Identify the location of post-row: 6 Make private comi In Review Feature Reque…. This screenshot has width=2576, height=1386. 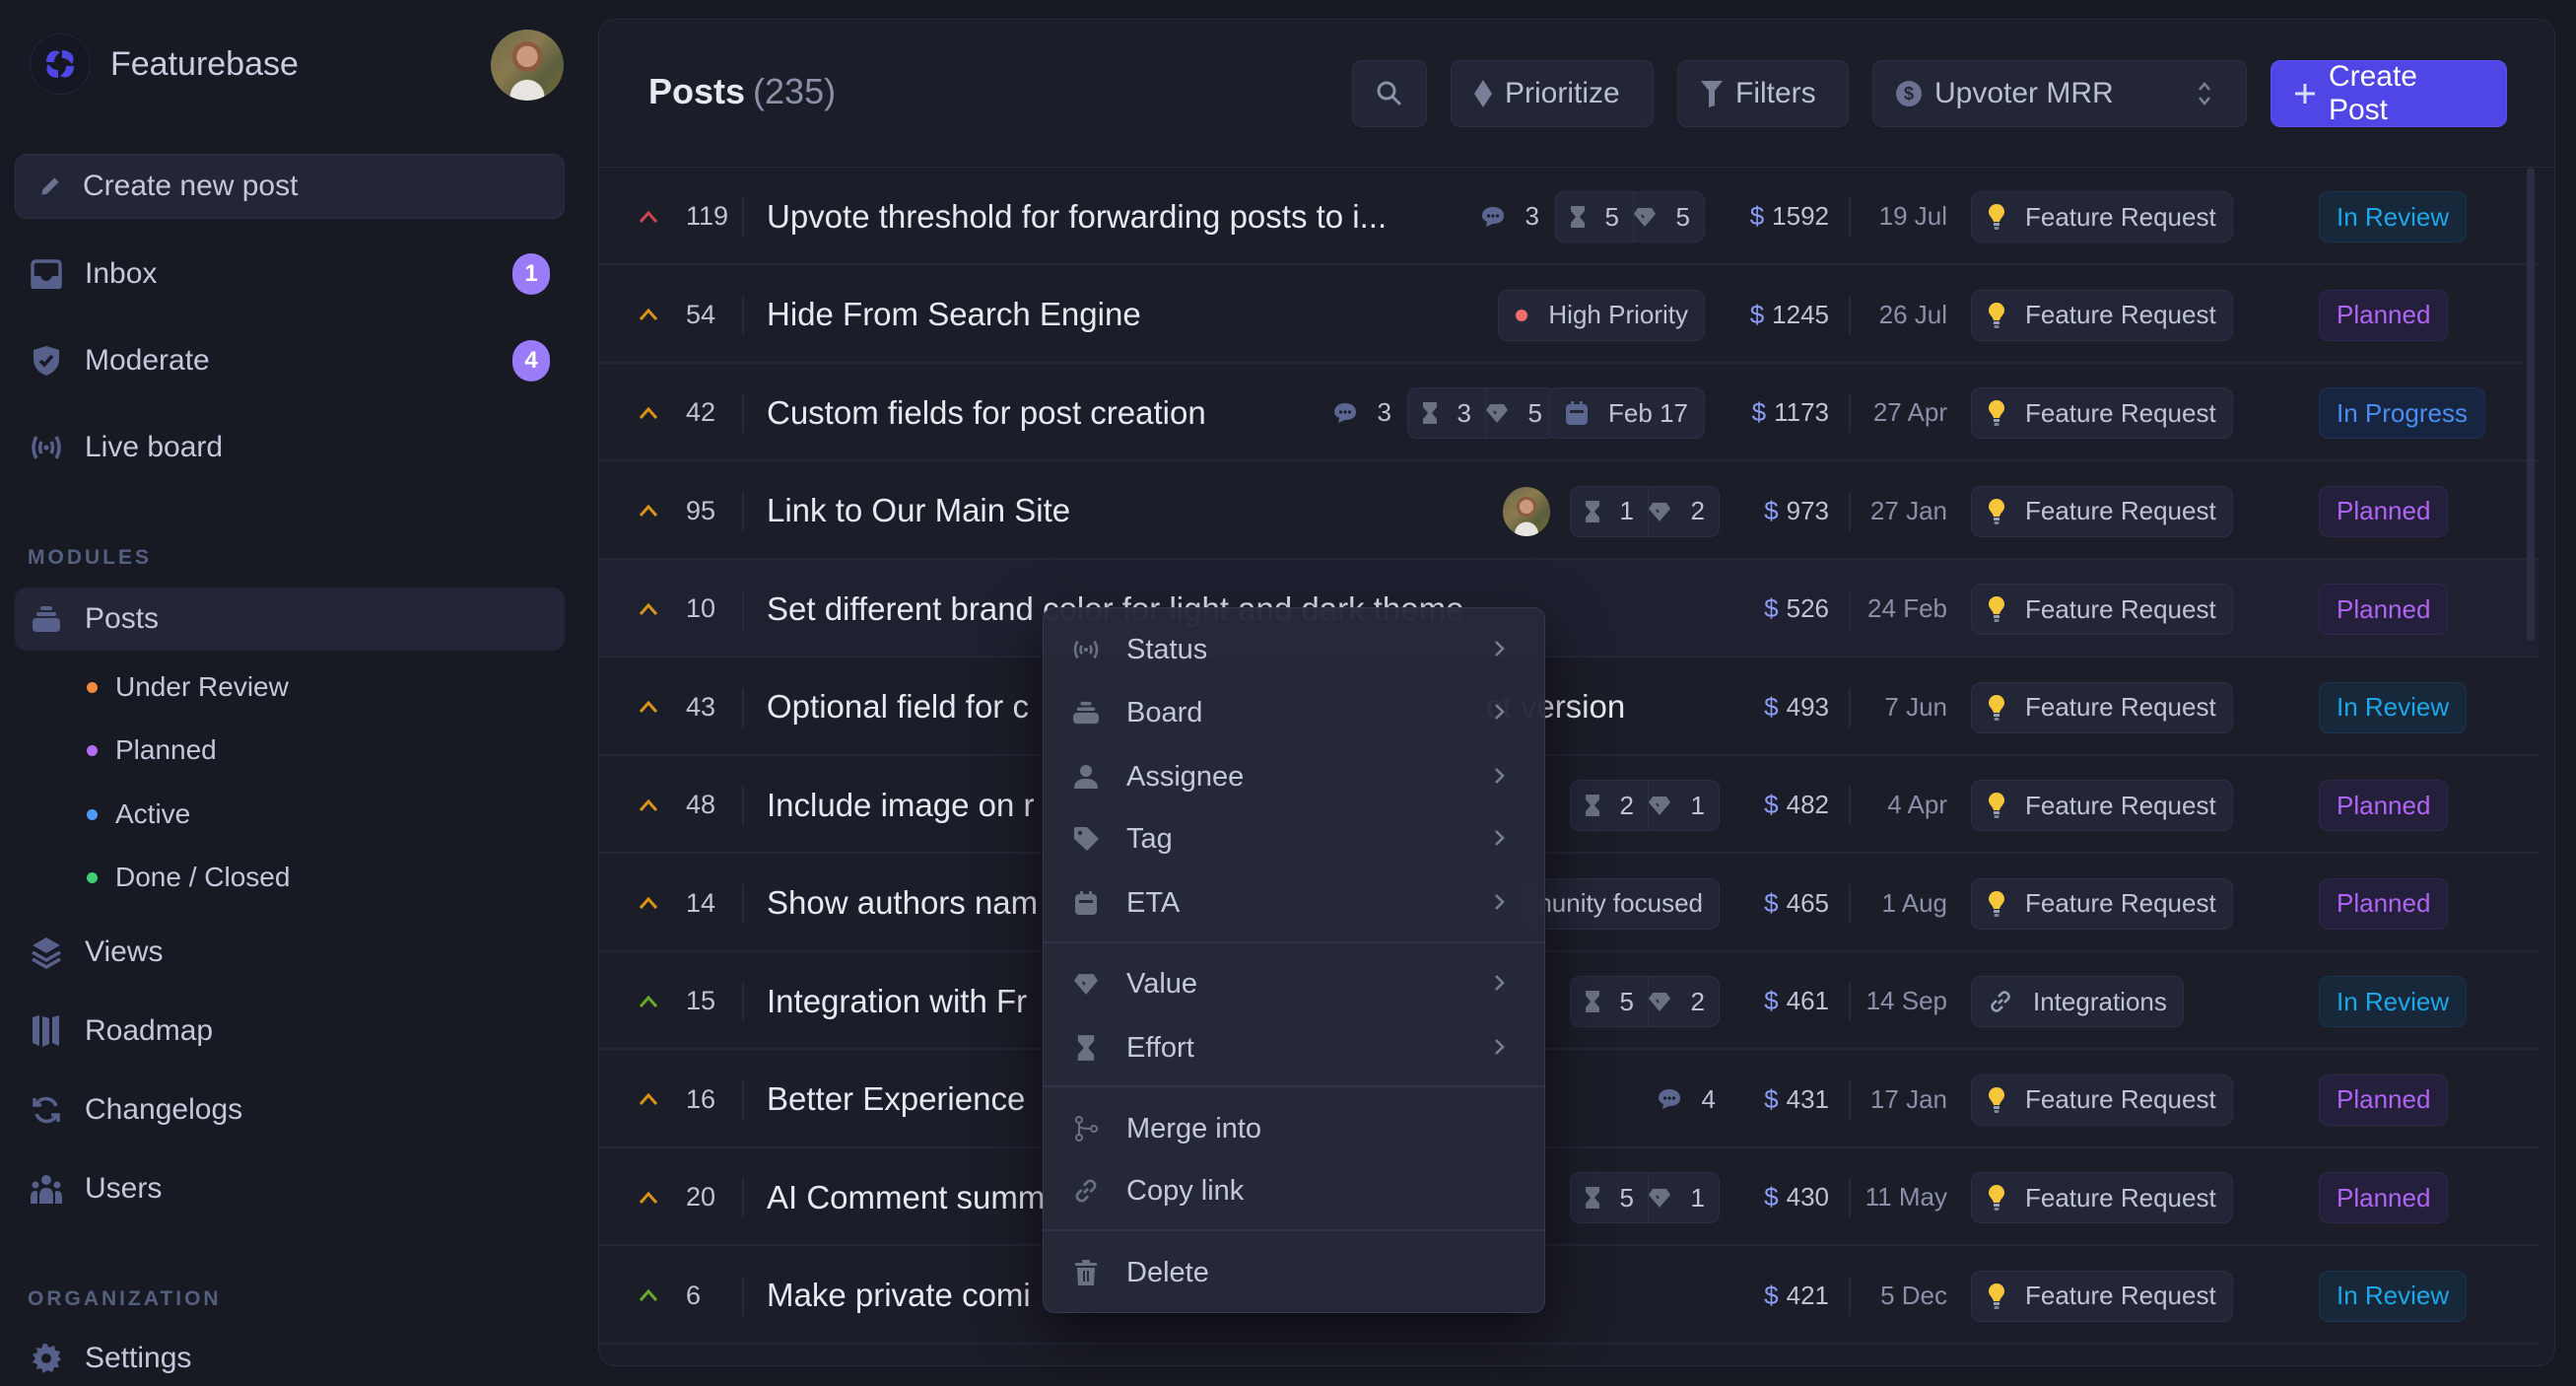
(1569, 1296).